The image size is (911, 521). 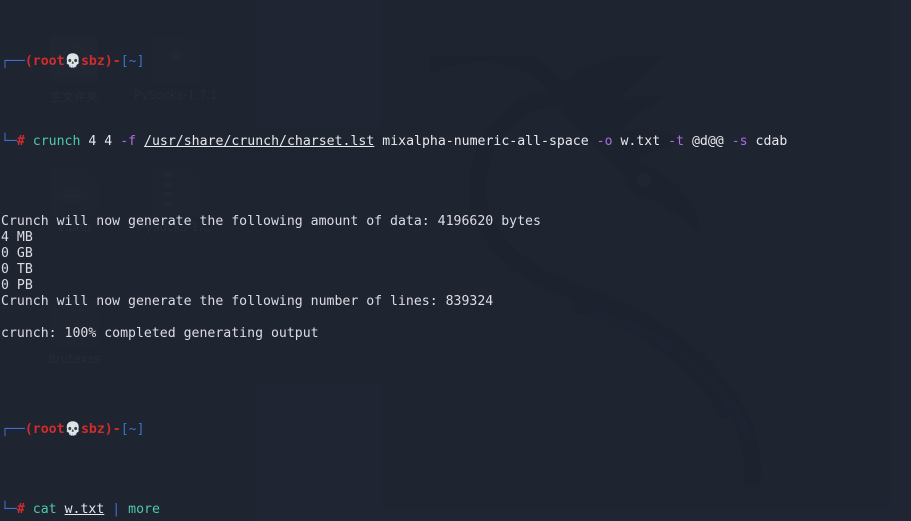 I want to click on input-file: w.txt, so click(x=84, y=509).